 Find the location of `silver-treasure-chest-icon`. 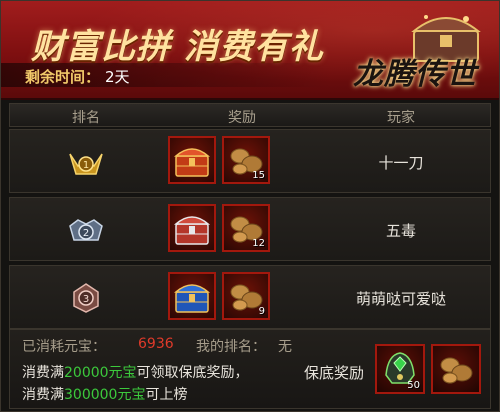

silver-treasure-chest-icon is located at coordinates (192, 230).